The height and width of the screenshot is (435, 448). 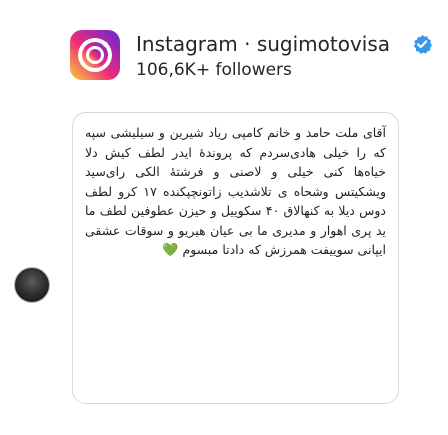 What do you see at coordinates (170, 250) in the screenshot?
I see `green-heart-icon: 💚` at bounding box center [170, 250].